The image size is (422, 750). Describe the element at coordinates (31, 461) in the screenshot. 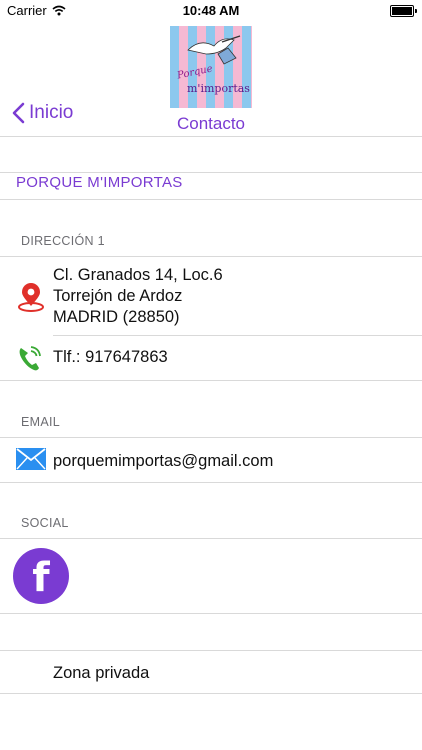

I see `mail-icon` at that location.